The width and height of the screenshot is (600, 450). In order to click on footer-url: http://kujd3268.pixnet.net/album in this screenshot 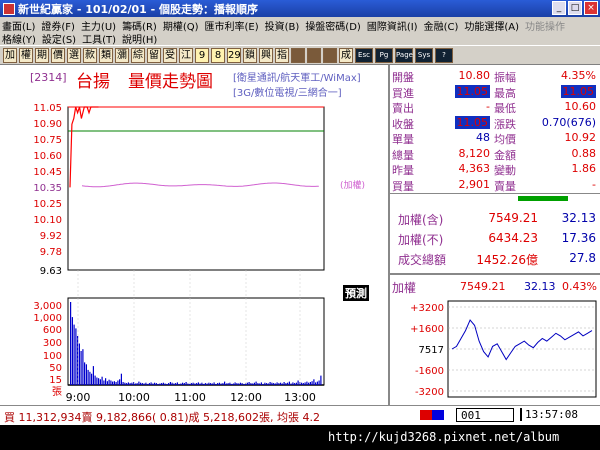, I will do `click(443, 437)`.